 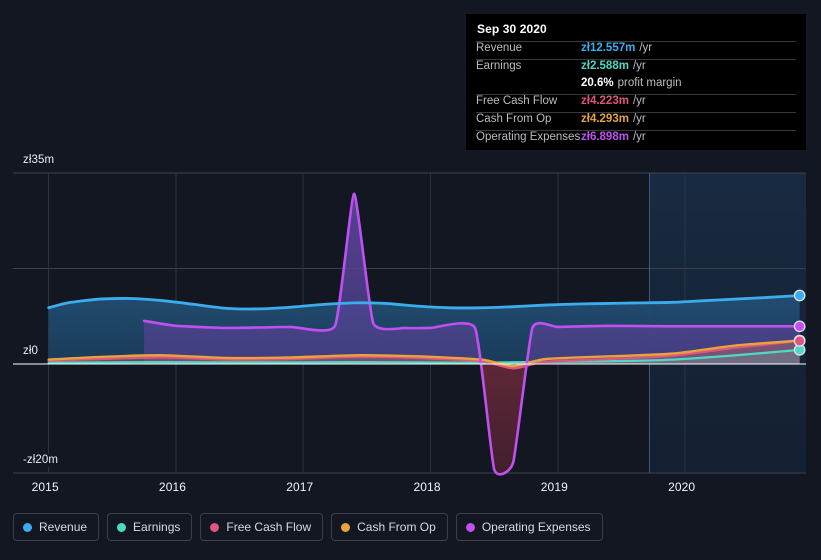 I want to click on tooltip-row: Revenue zł12.557m/yr, so click(x=636, y=50).